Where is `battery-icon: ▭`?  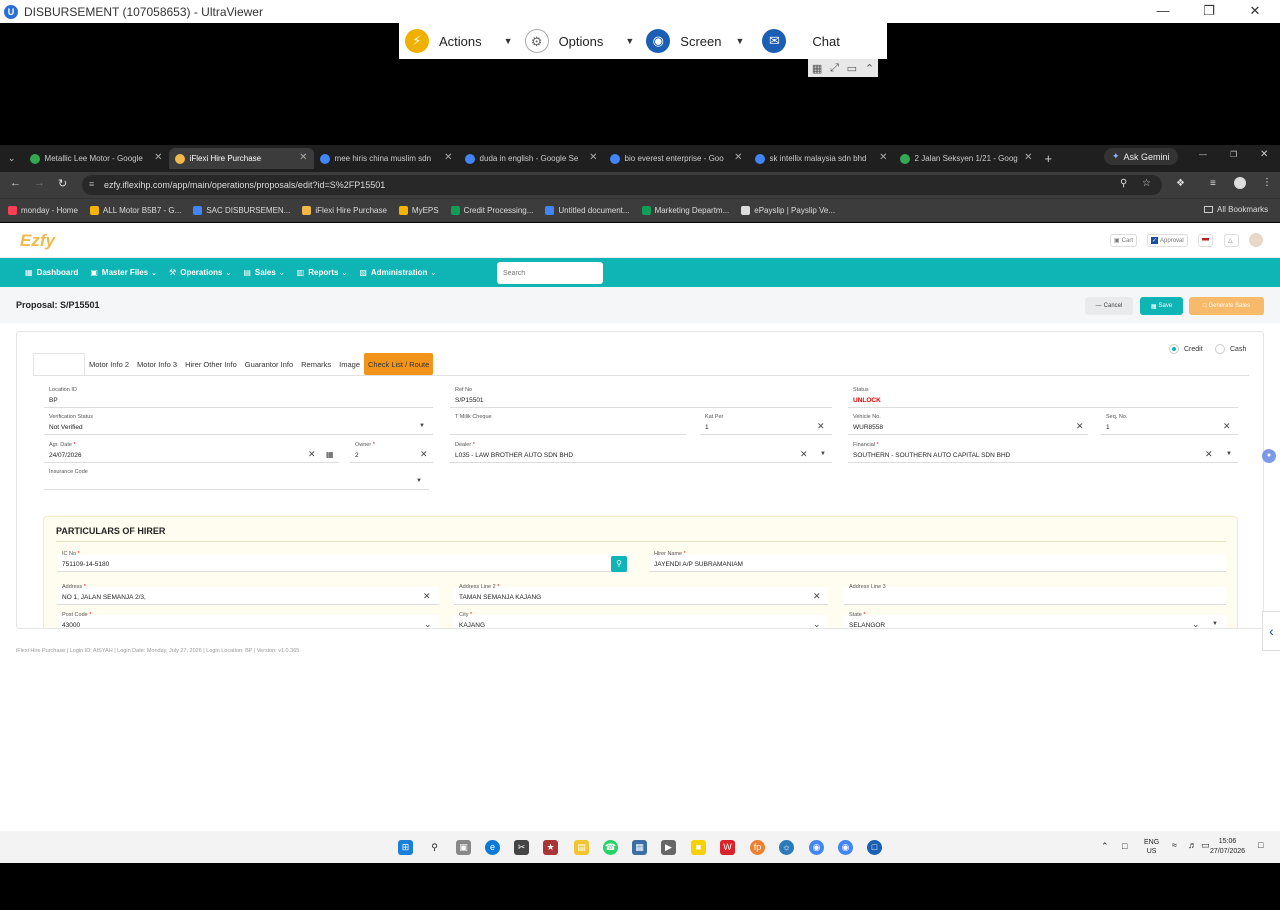 battery-icon: ▭ is located at coordinates (1205, 845).